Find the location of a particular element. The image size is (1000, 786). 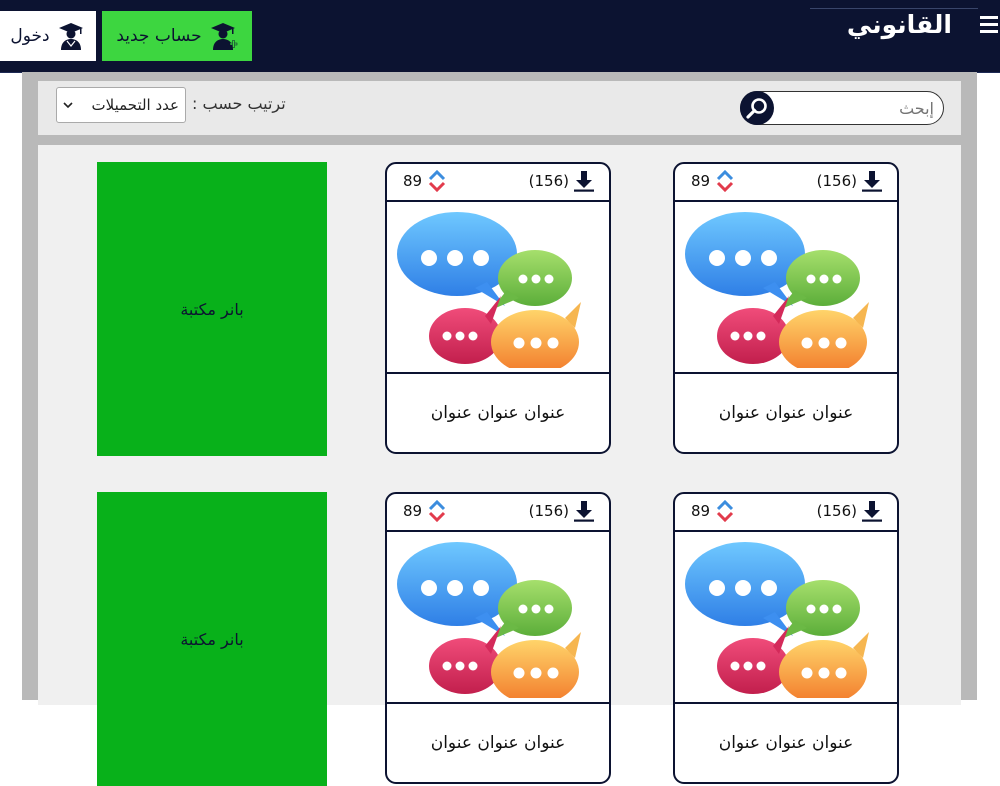

login-button: دخول is located at coordinates (48, 36).